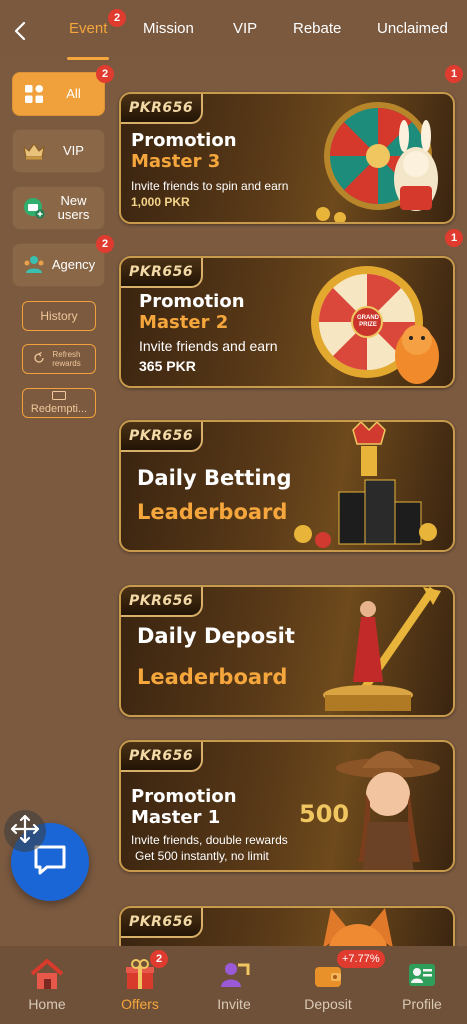 Image resolution: width=467 pixels, height=1024 pixels. What do you see at coordinates (88, 28) in the screenshot?
I see `tab-event: Event` at bounding box center [88, 28].